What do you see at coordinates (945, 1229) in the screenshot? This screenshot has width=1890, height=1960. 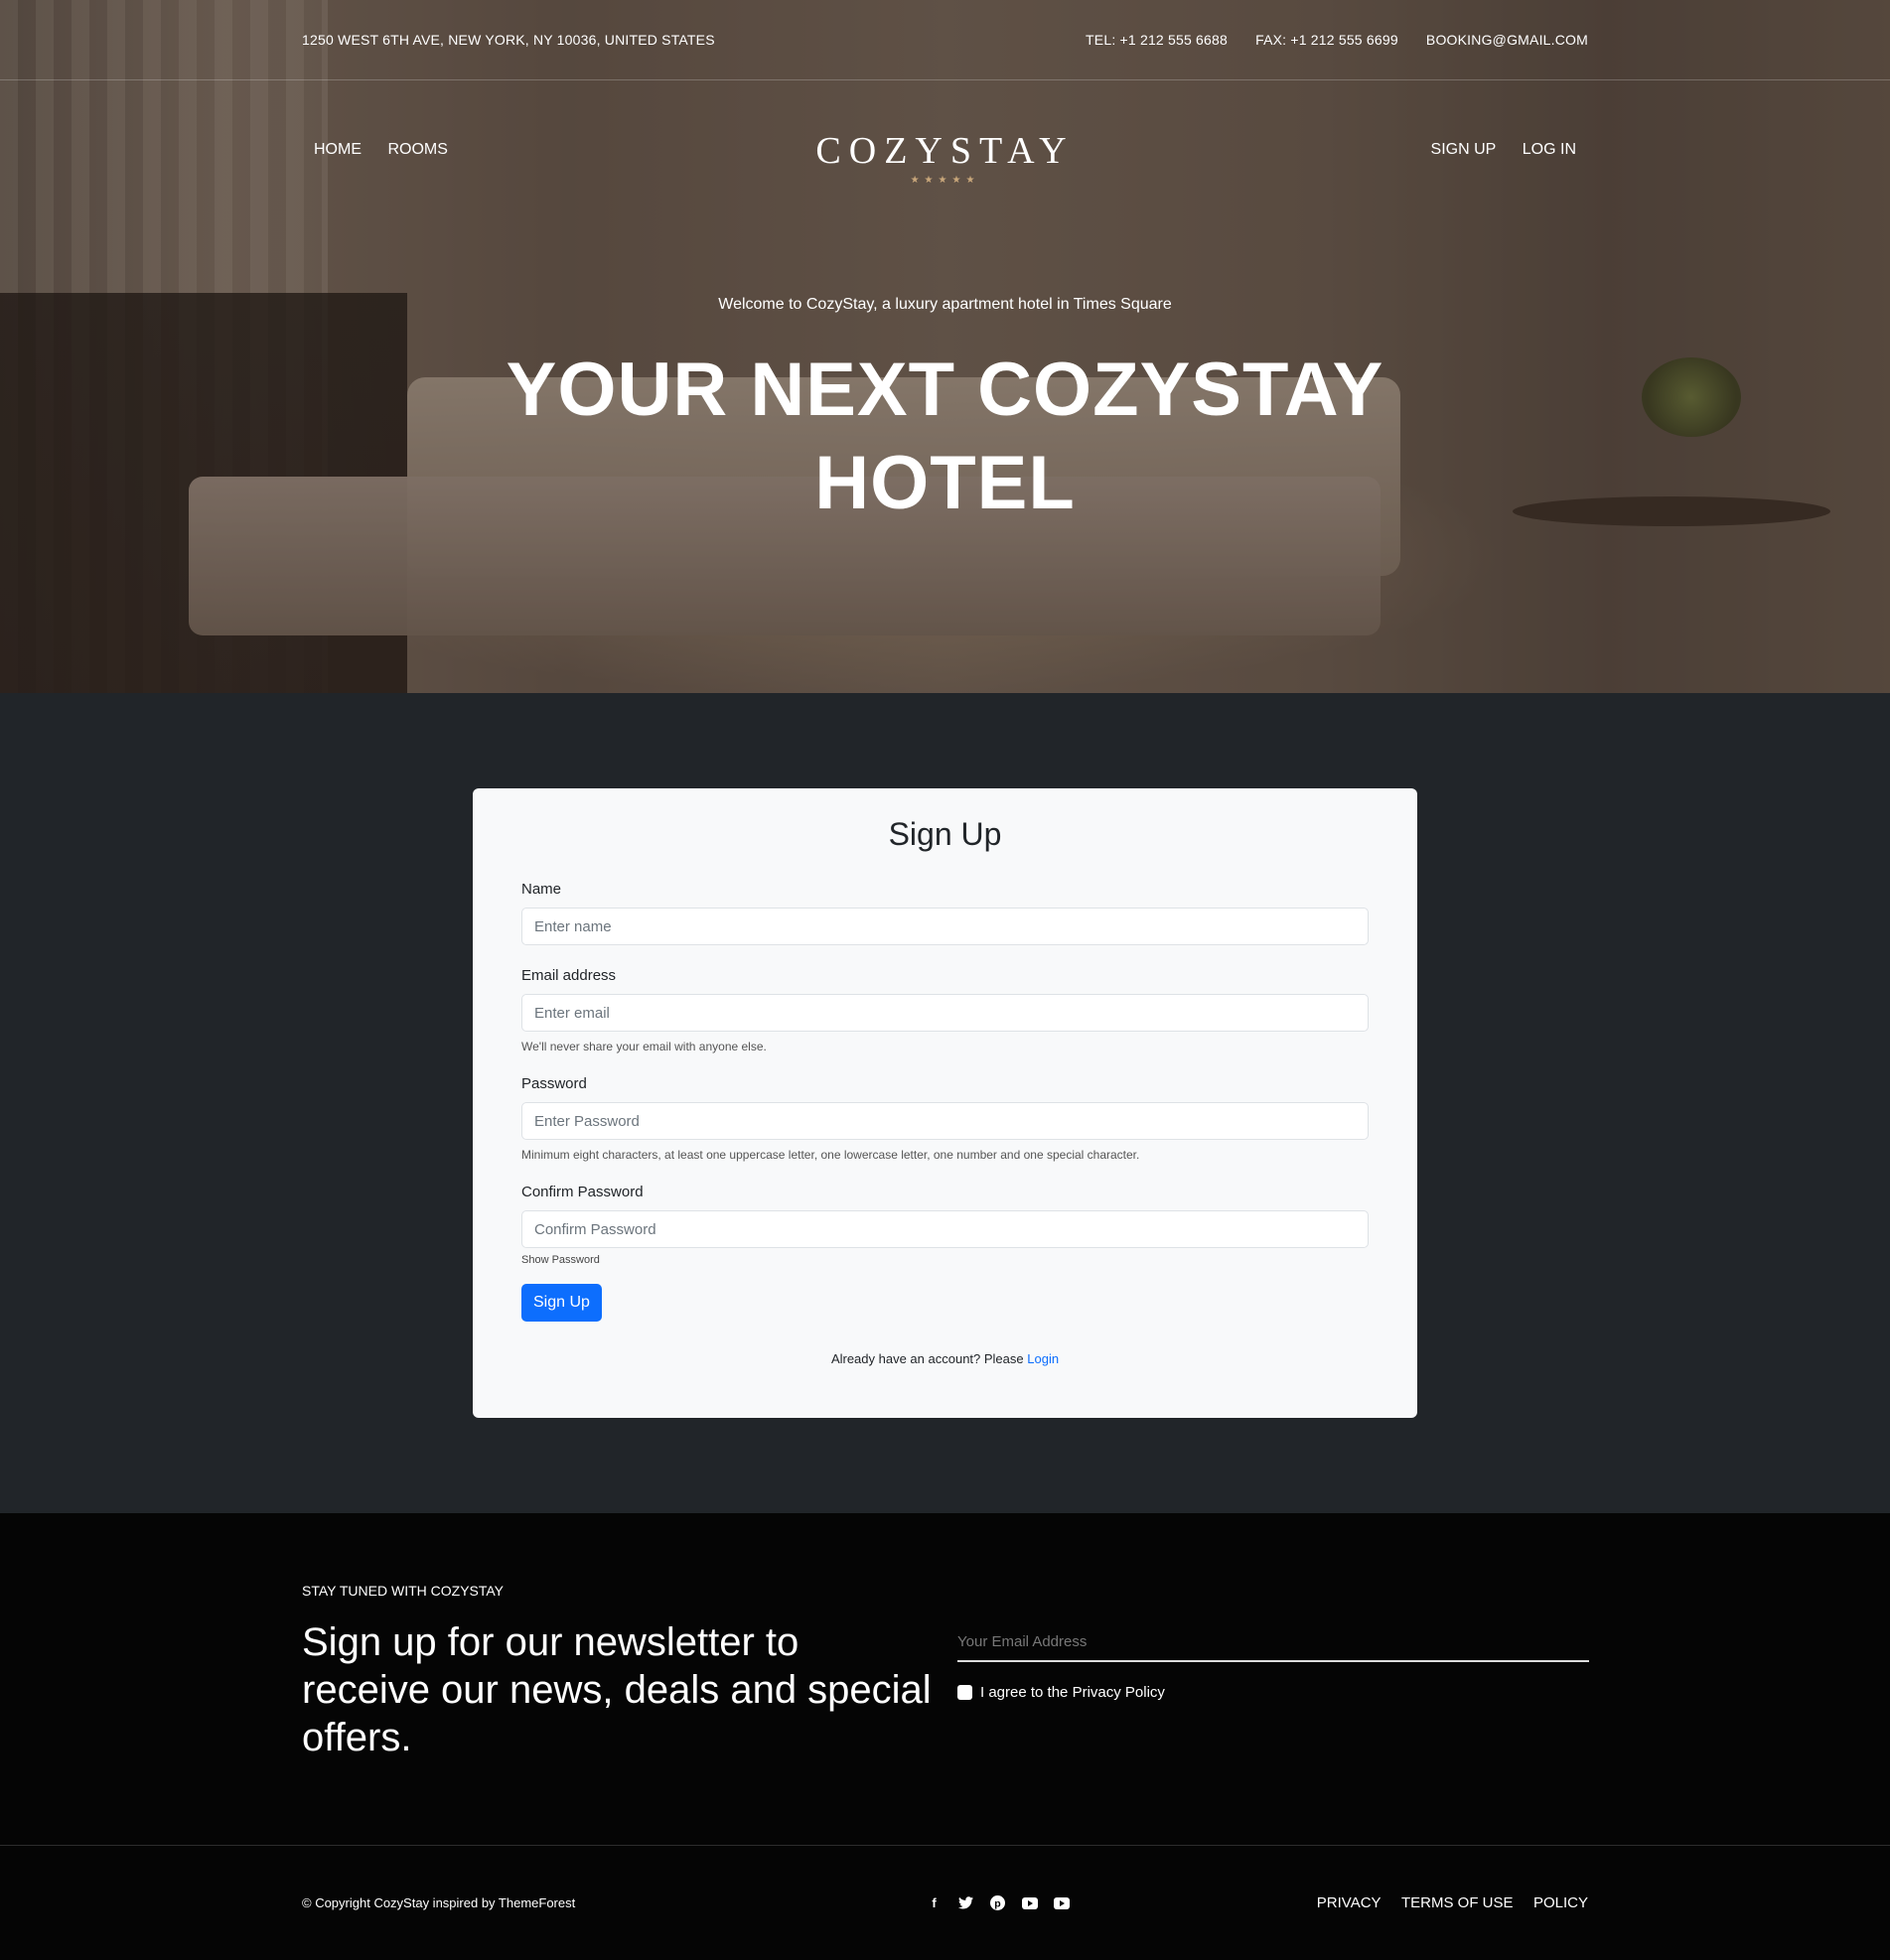 I see `confirm-password-input` at bounding box center [945, 1229].